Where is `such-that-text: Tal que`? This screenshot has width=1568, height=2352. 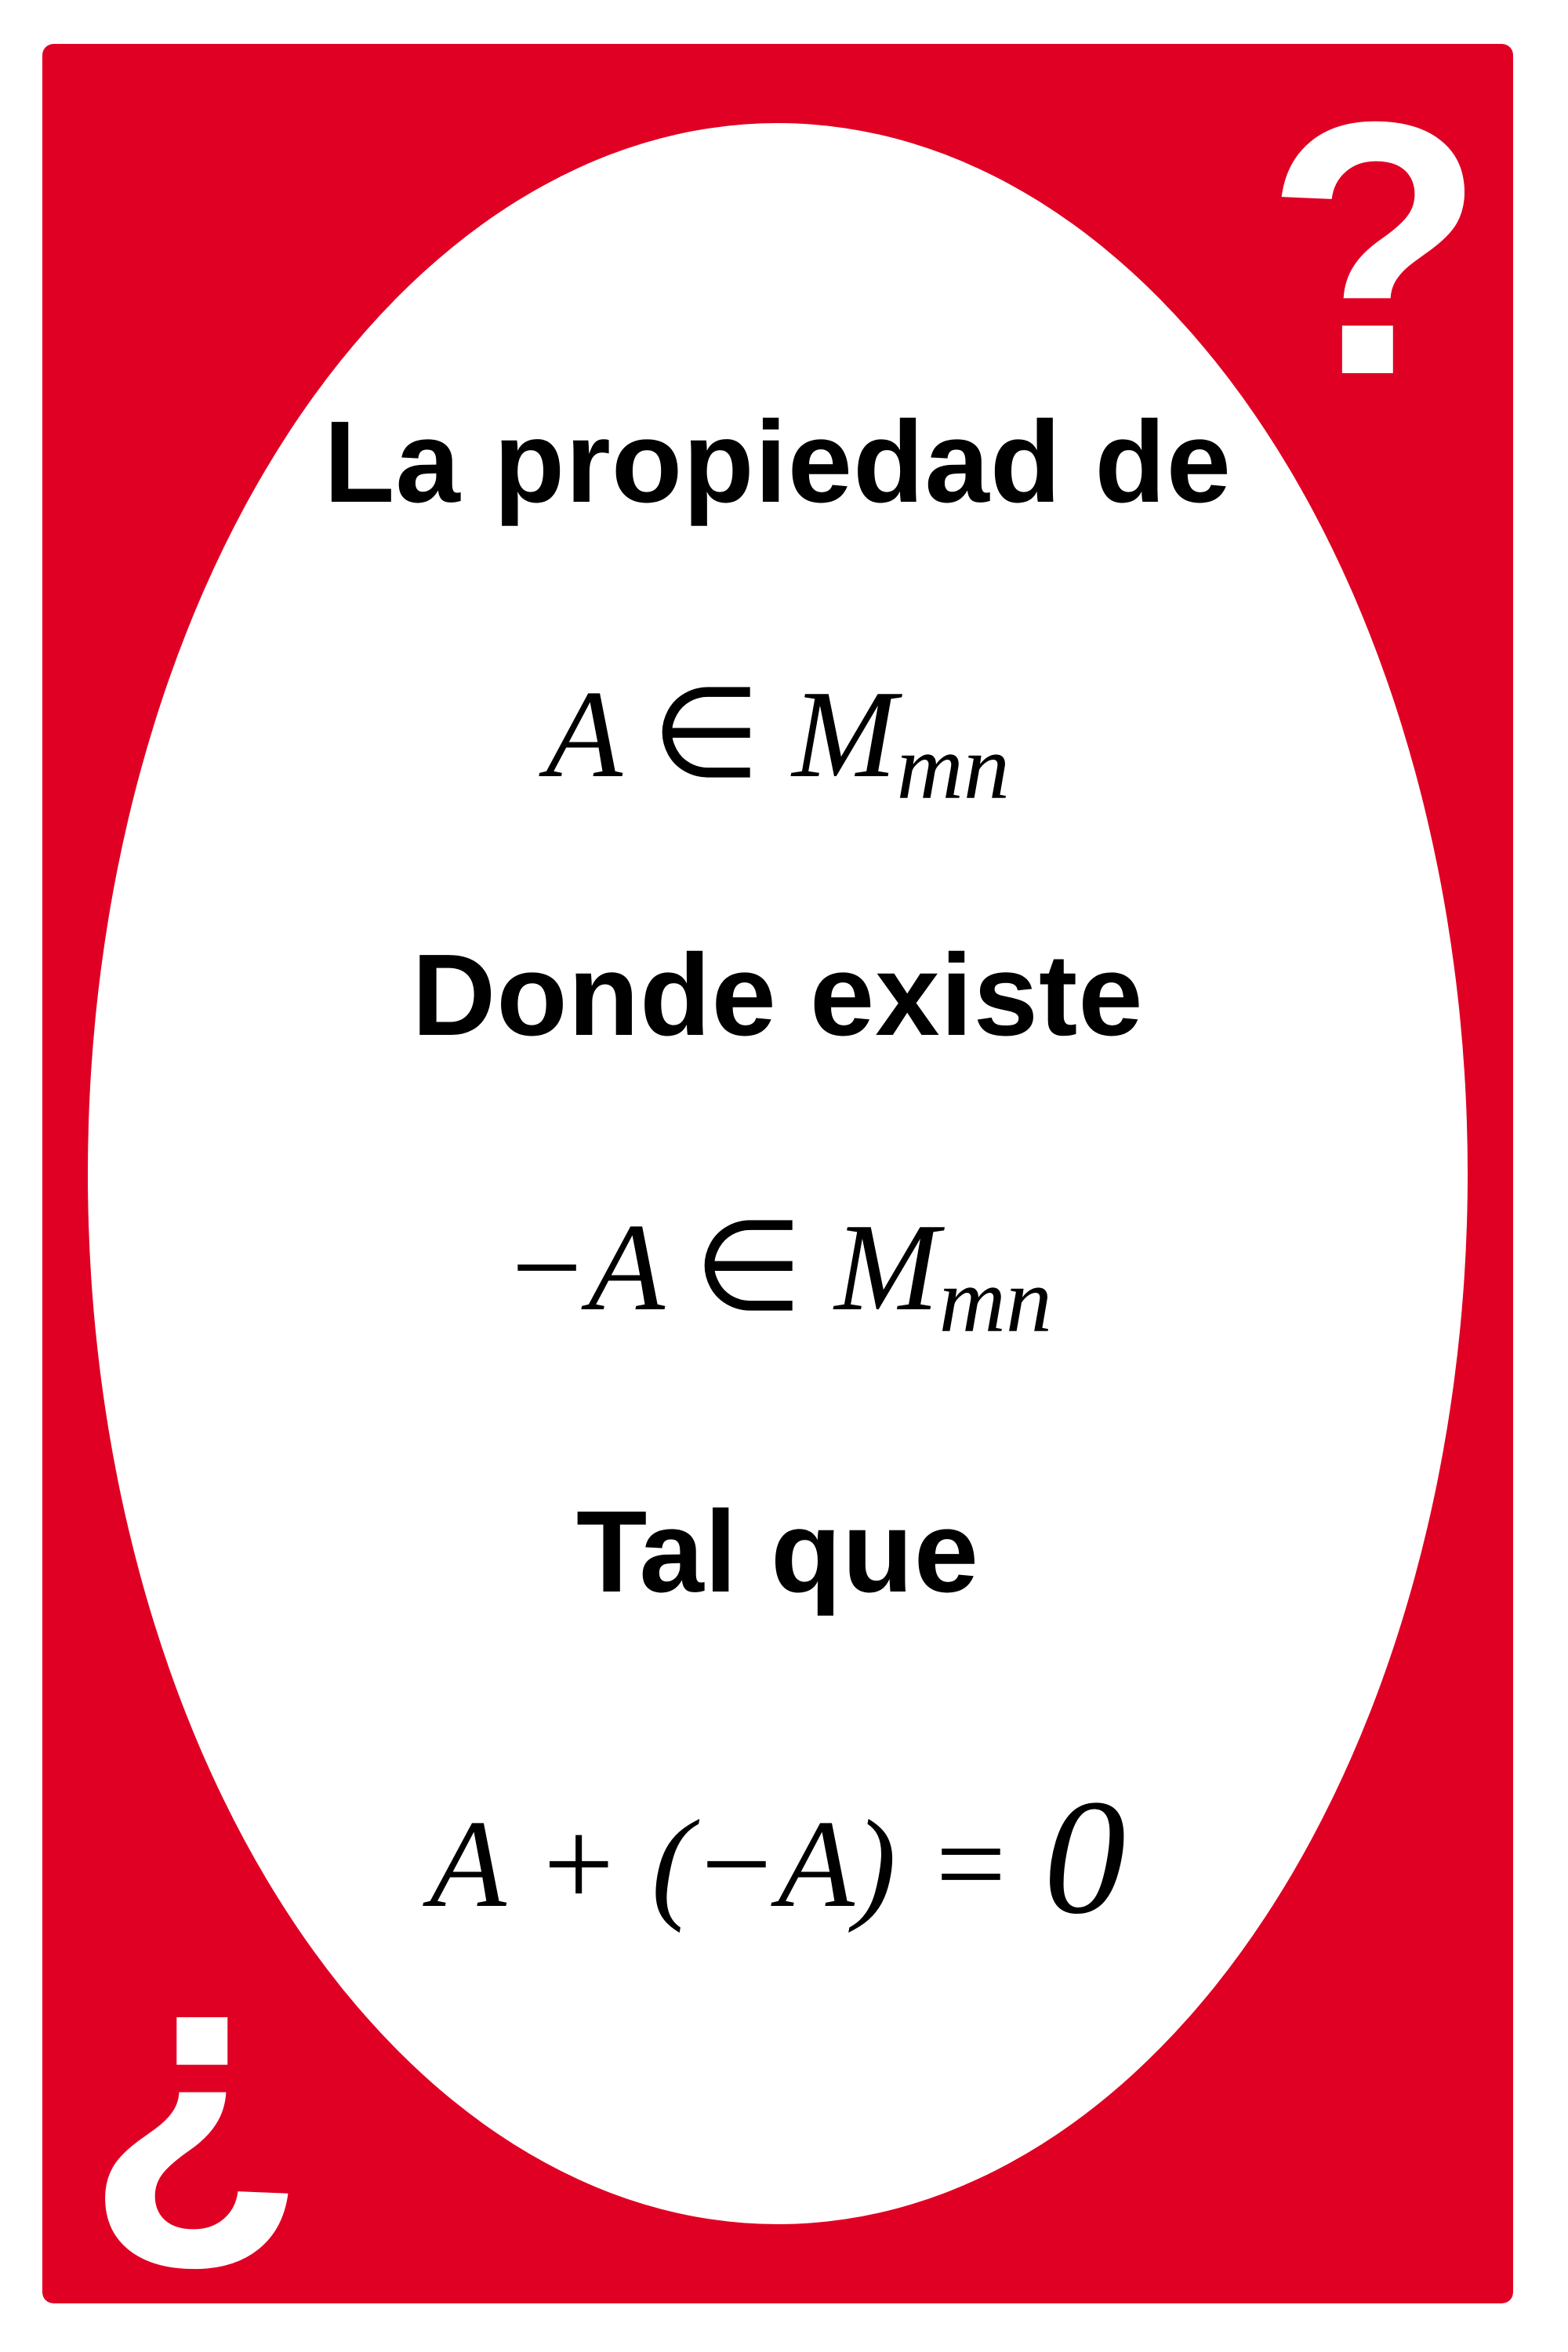
such-that-text: Tal que is located at coordinates (777, 1552).